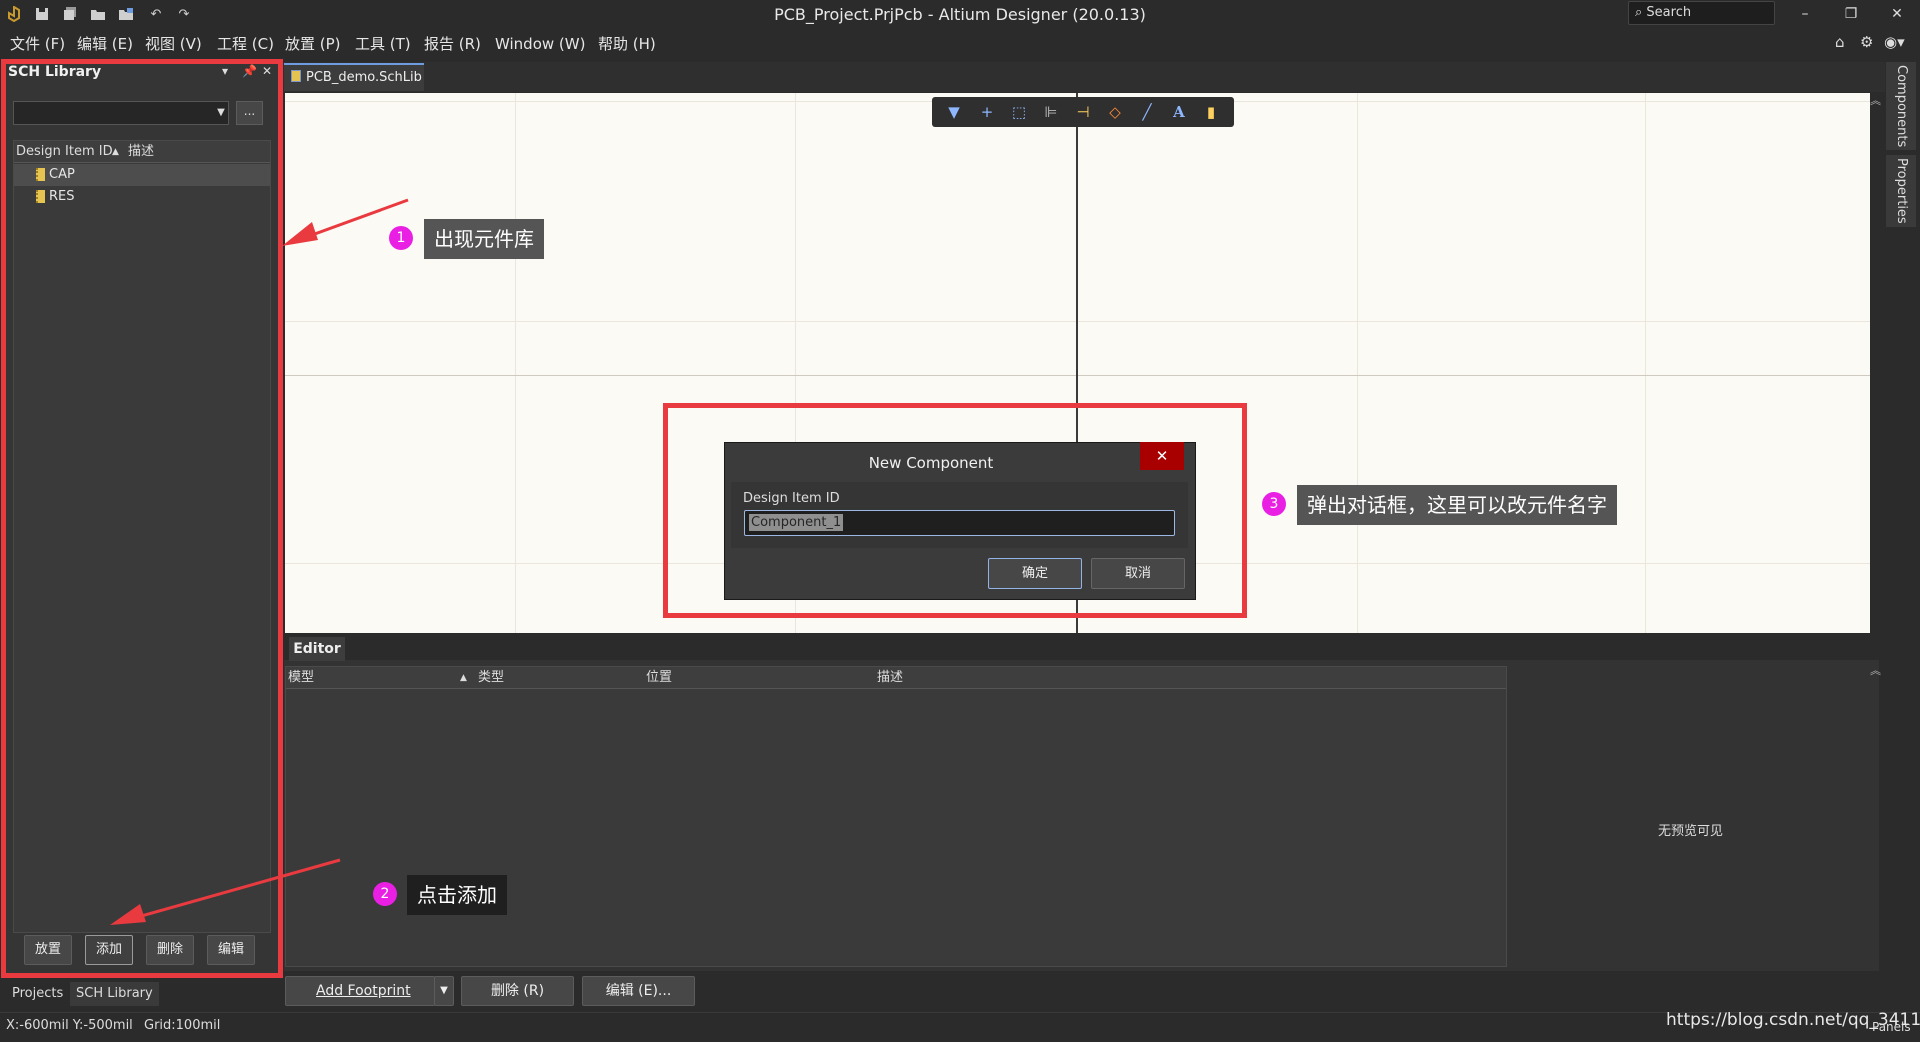 The height and width of the screenshot is (1042, 1920). What do you see at coordinates (296, 76) in the screenshot?
I see `schlib-file-icon` at bounding box center [296, 76].